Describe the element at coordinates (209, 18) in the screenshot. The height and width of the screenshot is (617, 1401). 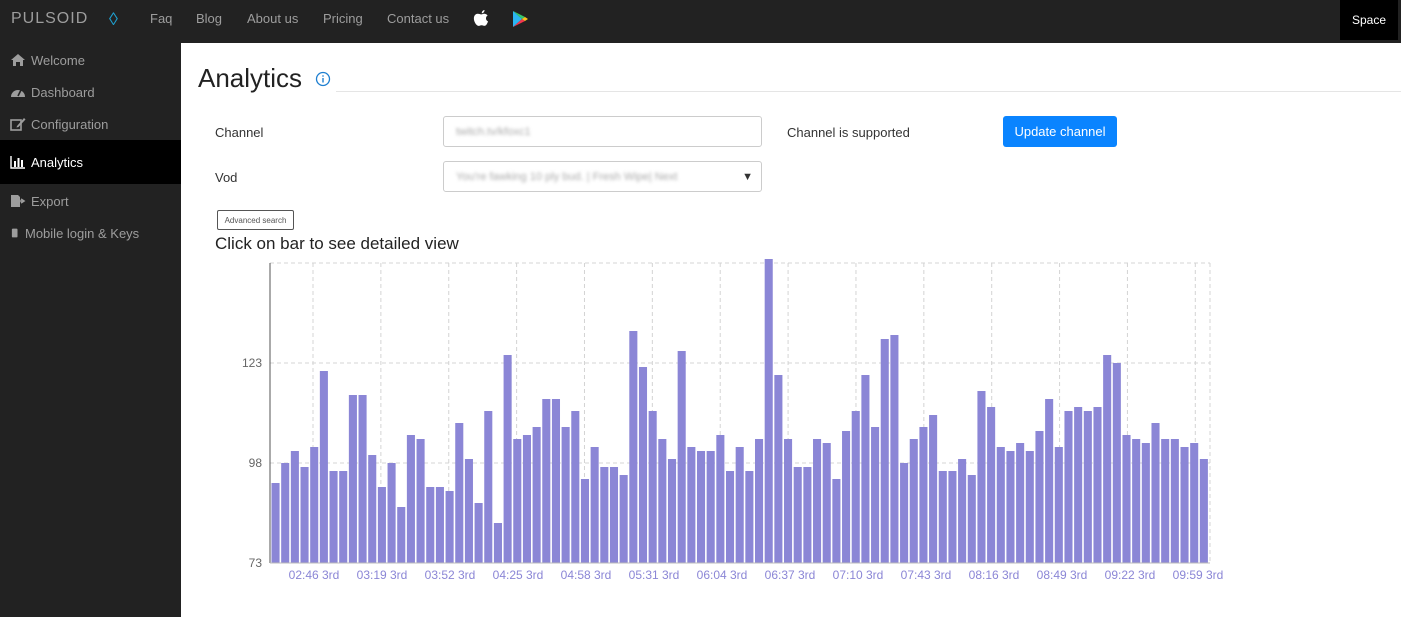
I see `nav-link-blog: Blog` at that location.